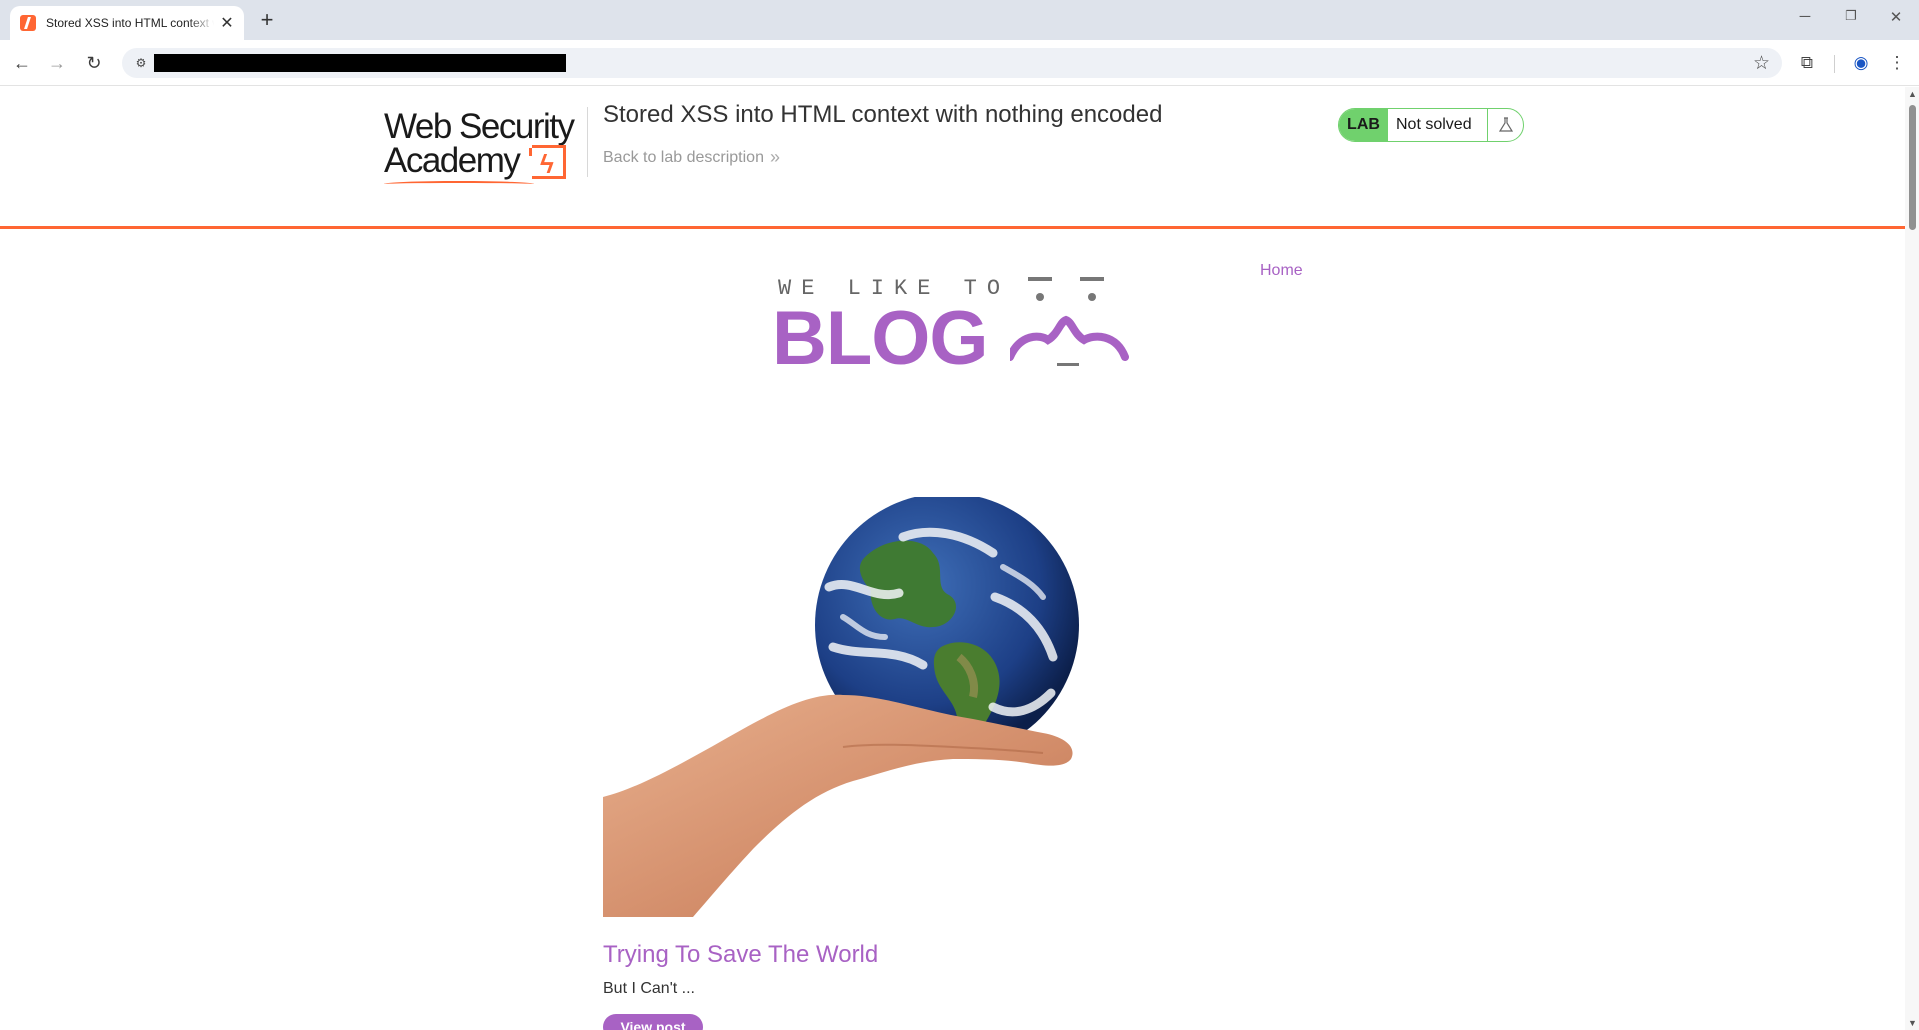 This screenshot has height=1030, width=1919. I want to click on web-security-academy-logo: Web Security Academy ϟ, so click(484, 145).